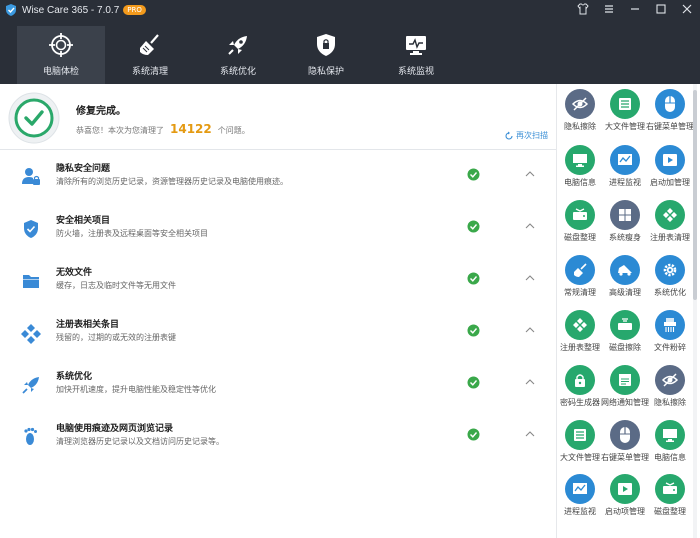 This screenshot has width=700, height=538. I want to click on tool-process-monitor: 进程监视, so click(625, 171).